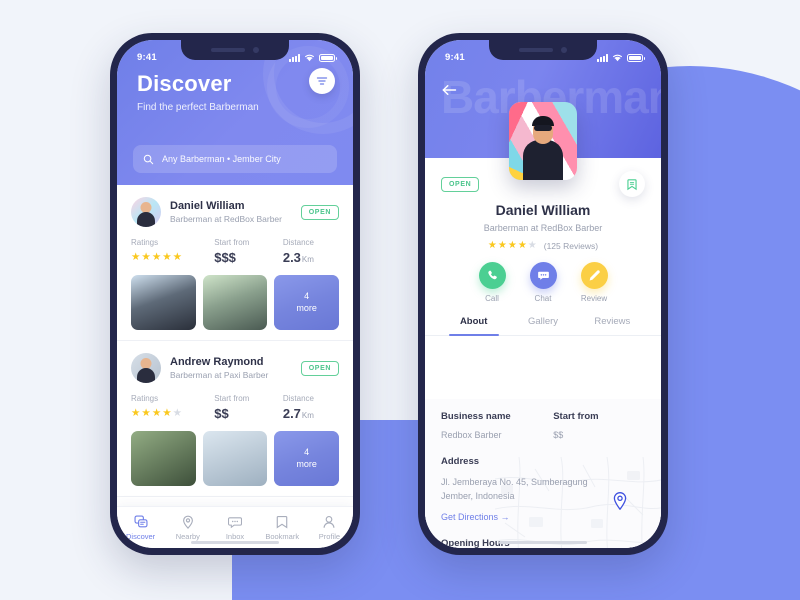  What do you see at coordinates (217, 362) in the screenshot?
I see `barber-name: Andrew Raymond` at bounding box center [217, 362].